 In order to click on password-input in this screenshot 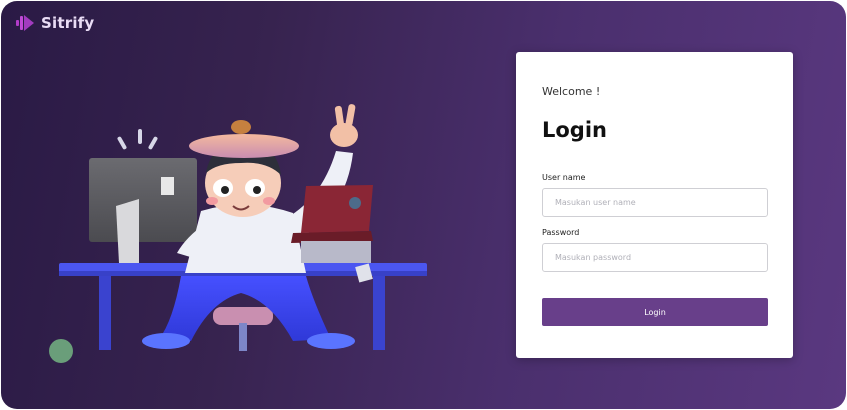, I will do `click(655, 257)`.